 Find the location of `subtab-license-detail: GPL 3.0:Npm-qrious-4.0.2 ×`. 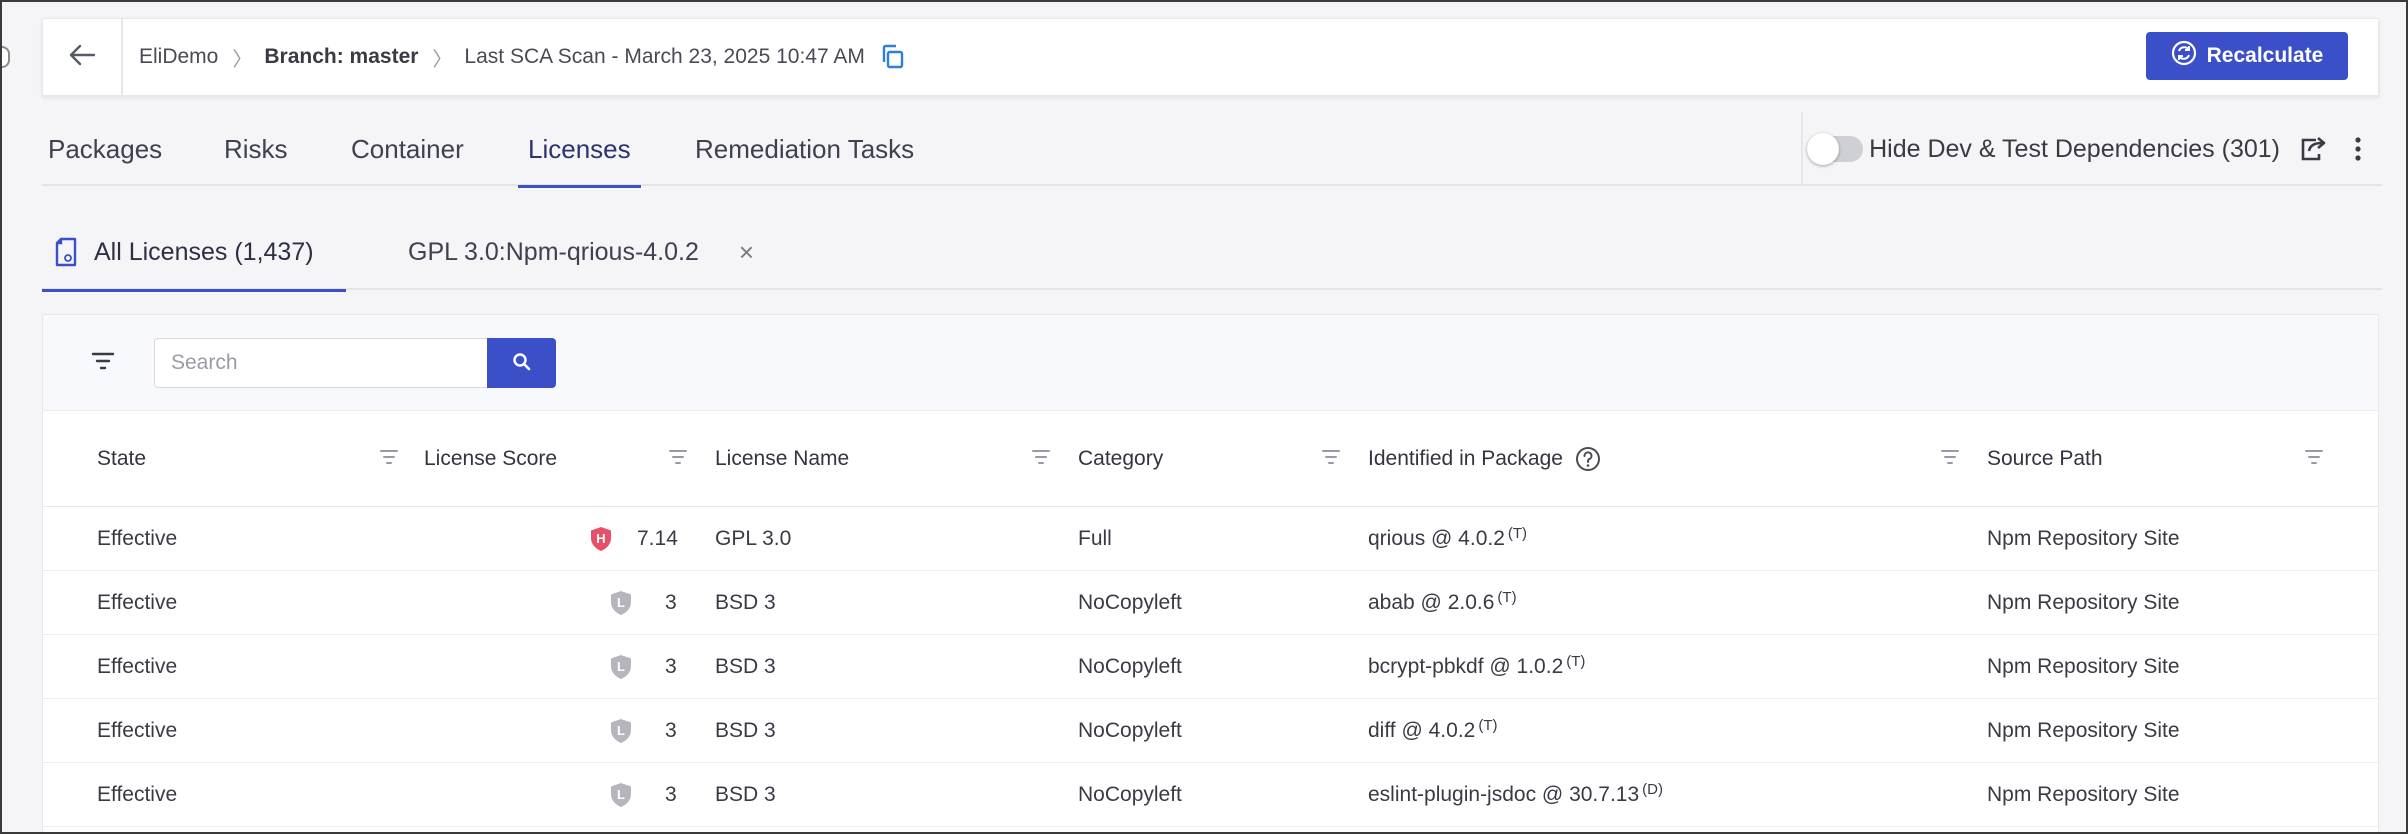

subtab-license-detail: GPL 3.0:Npm-qrious-4.0.2 × is located at coordinates (581, 252).